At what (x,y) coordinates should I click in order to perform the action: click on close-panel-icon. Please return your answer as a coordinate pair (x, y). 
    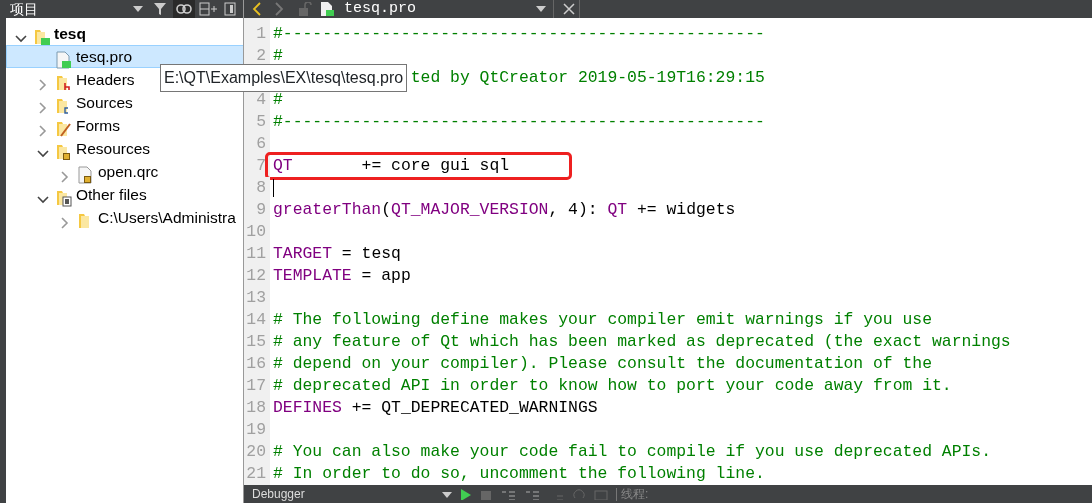
    Looking at the image, I should click on (230, 9).